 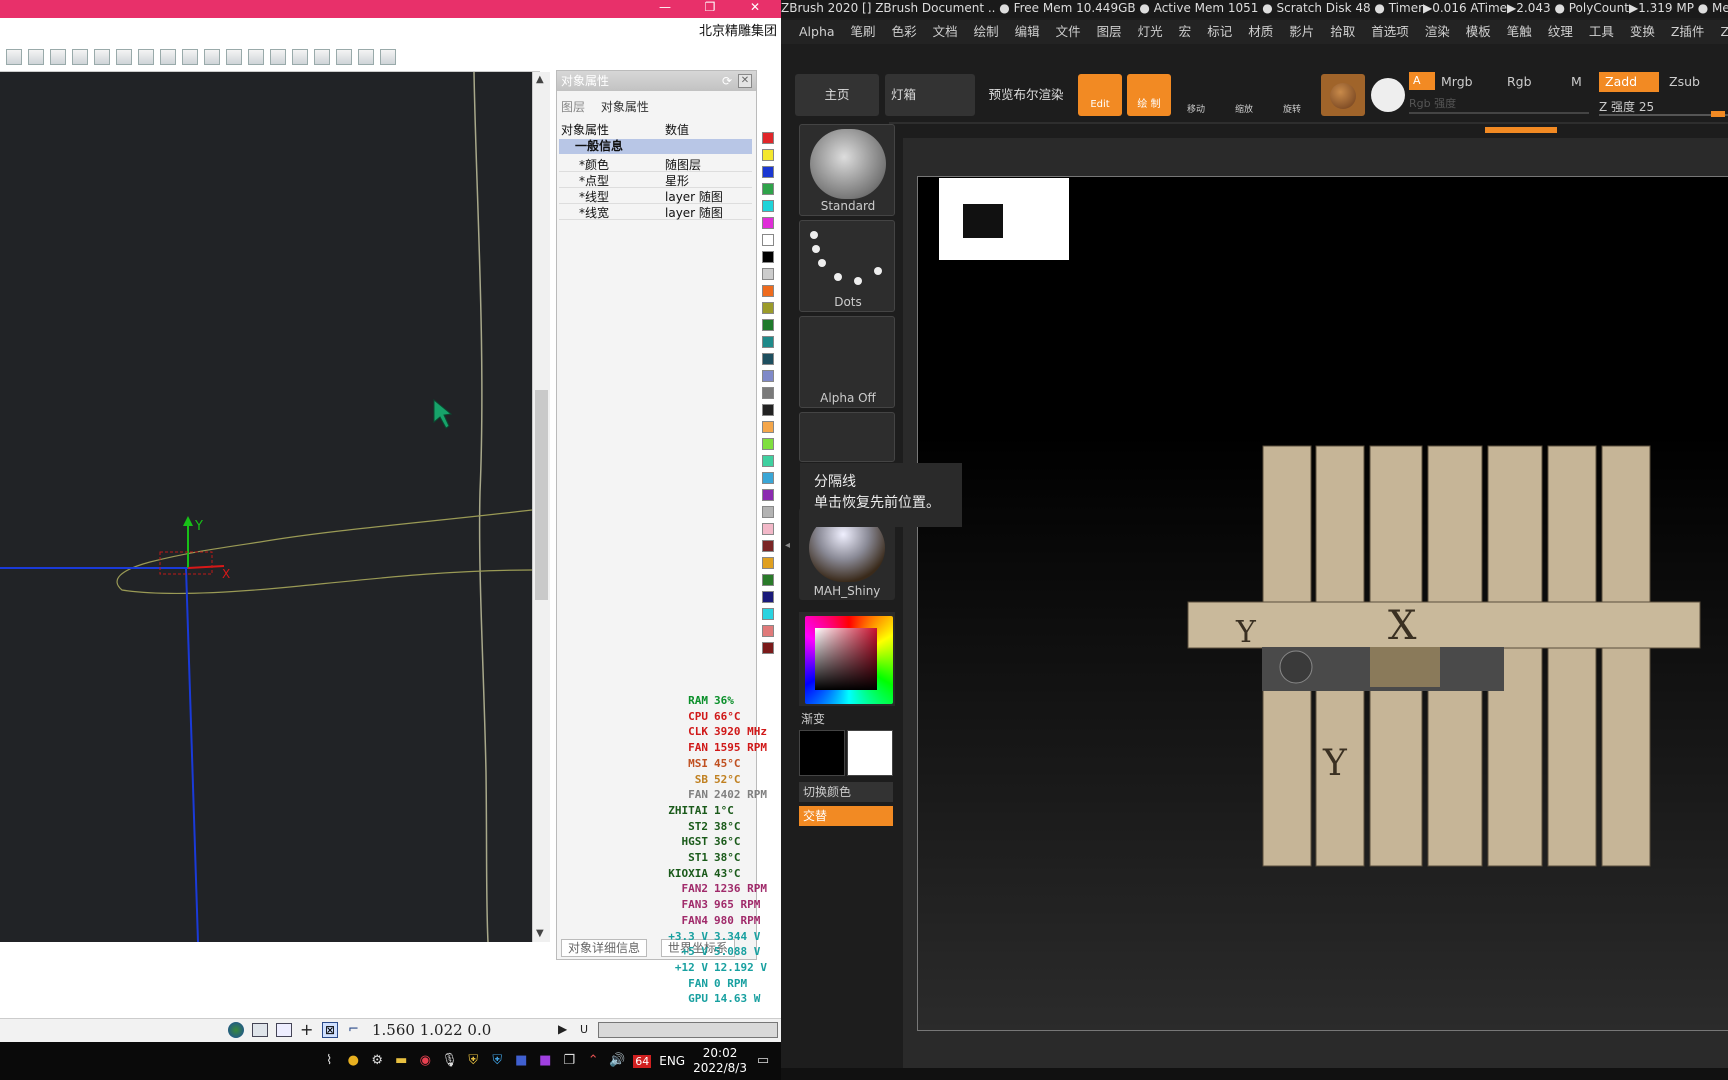 I want to click on move-icon, so click(x=146, y=56).